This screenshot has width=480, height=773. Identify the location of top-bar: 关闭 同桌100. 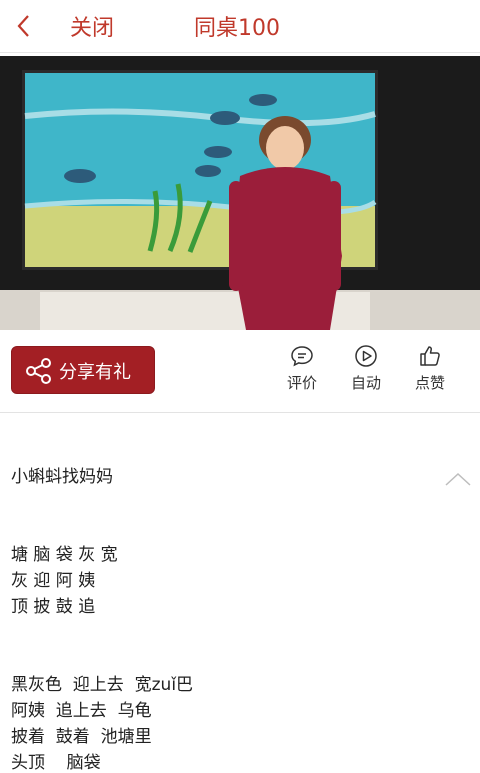
(240, 26).